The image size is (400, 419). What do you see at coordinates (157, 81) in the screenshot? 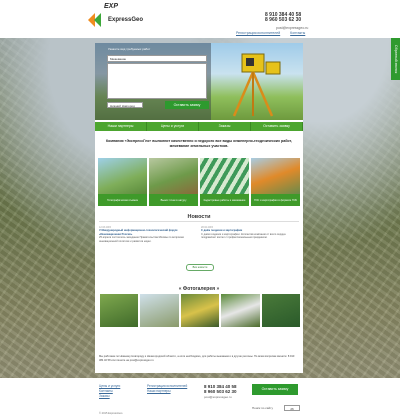
I see `work-description-textarea` at bounding box center [157, 81].